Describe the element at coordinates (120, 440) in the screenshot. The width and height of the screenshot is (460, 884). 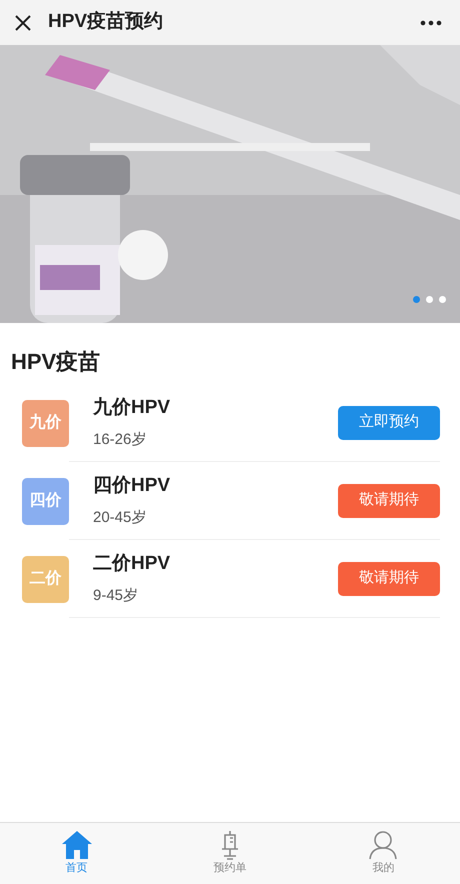
I see `age-range: 16-26岁` at that location.